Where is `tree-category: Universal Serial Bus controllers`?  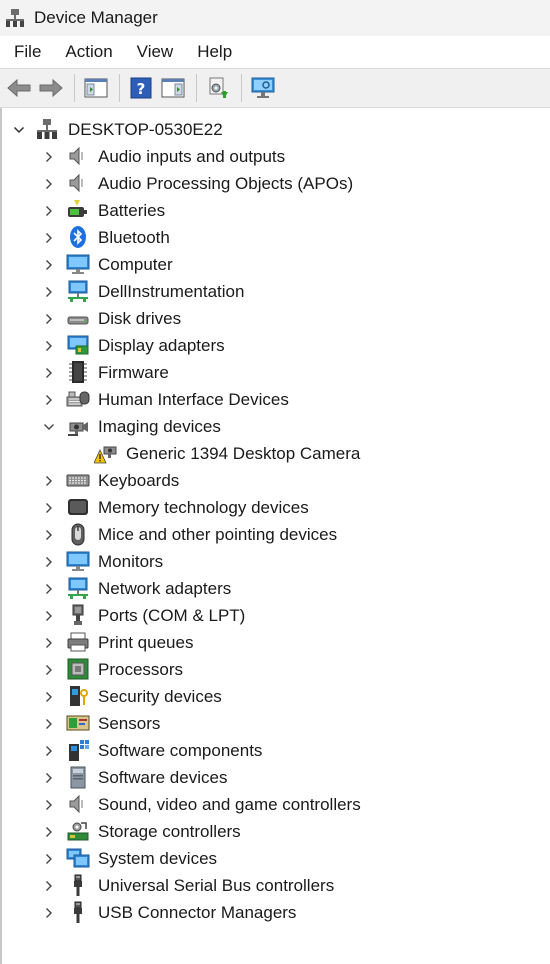 tree-category: Universal Serial Bus controllers is located at coordinates (276, 885).